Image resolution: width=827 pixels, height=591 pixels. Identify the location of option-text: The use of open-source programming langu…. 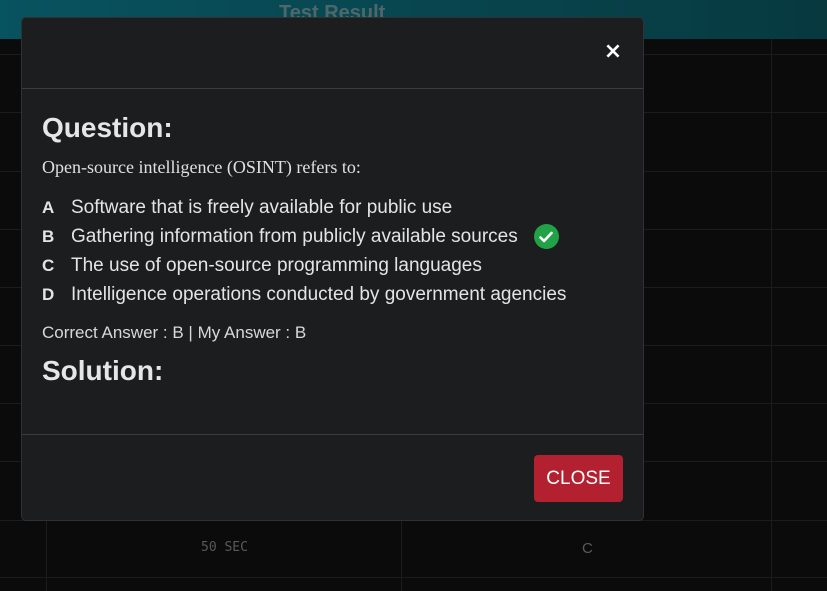
(276, 265).